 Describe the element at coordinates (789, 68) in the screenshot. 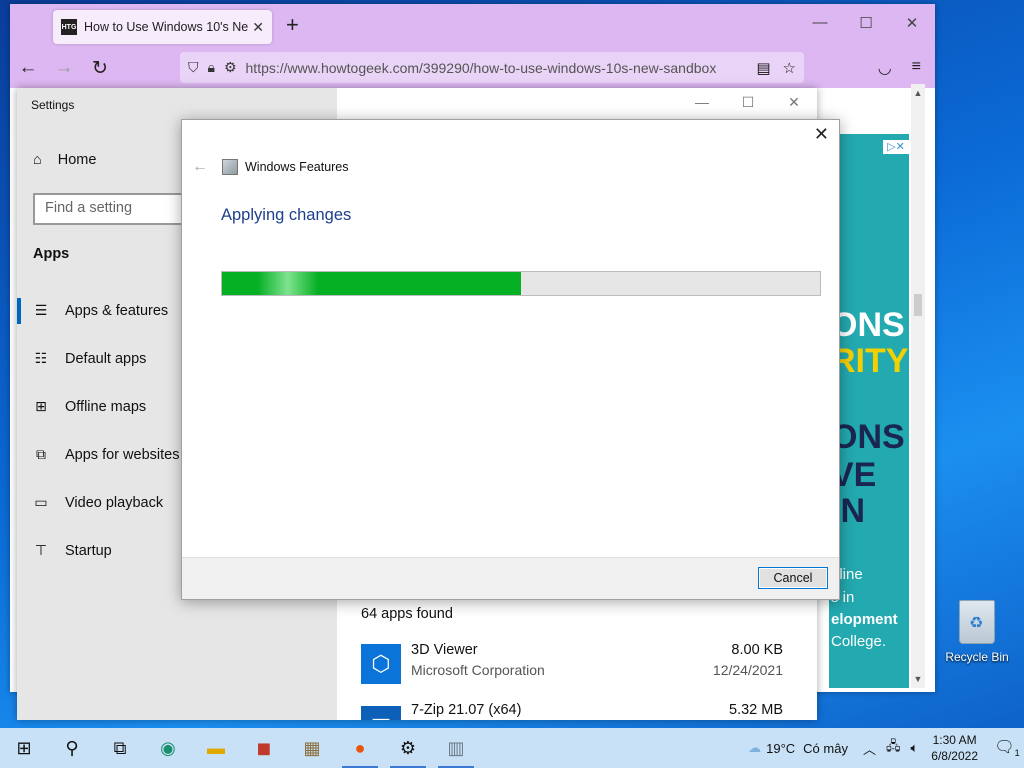

I see `bookmark-star-icon: ☆` at that location.